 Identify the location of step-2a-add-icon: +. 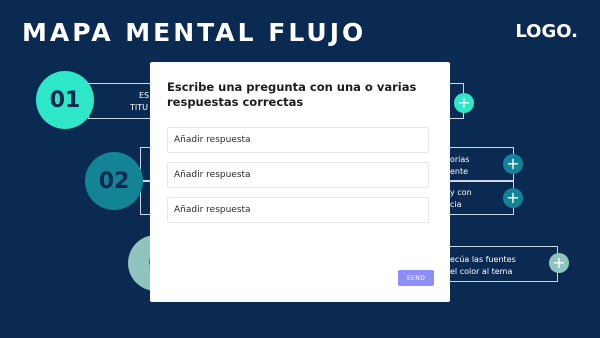
(513, 164).